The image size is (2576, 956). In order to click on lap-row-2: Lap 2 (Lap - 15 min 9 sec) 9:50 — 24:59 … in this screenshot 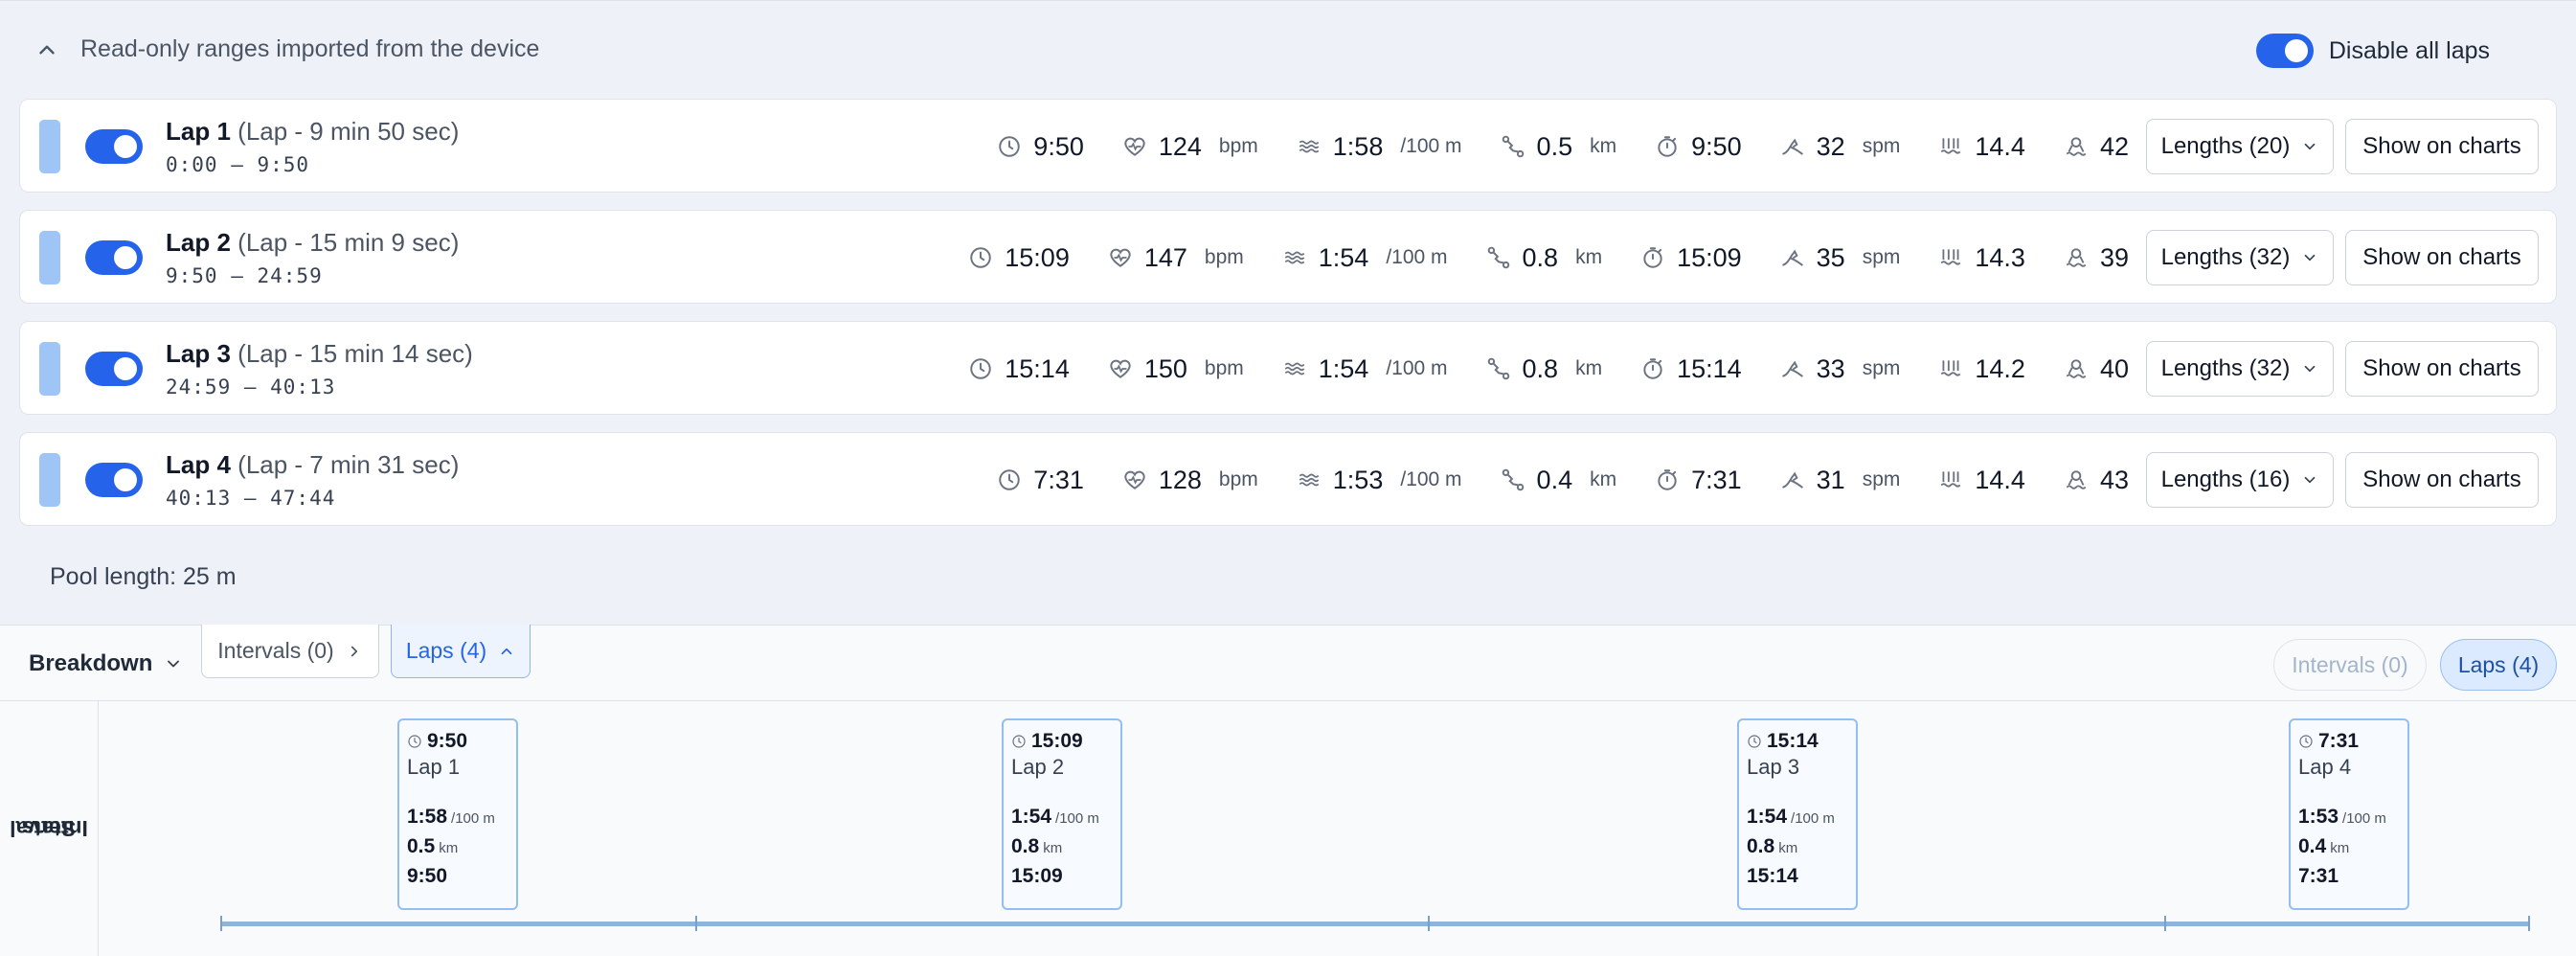, I will do `click(1288, 257)`.